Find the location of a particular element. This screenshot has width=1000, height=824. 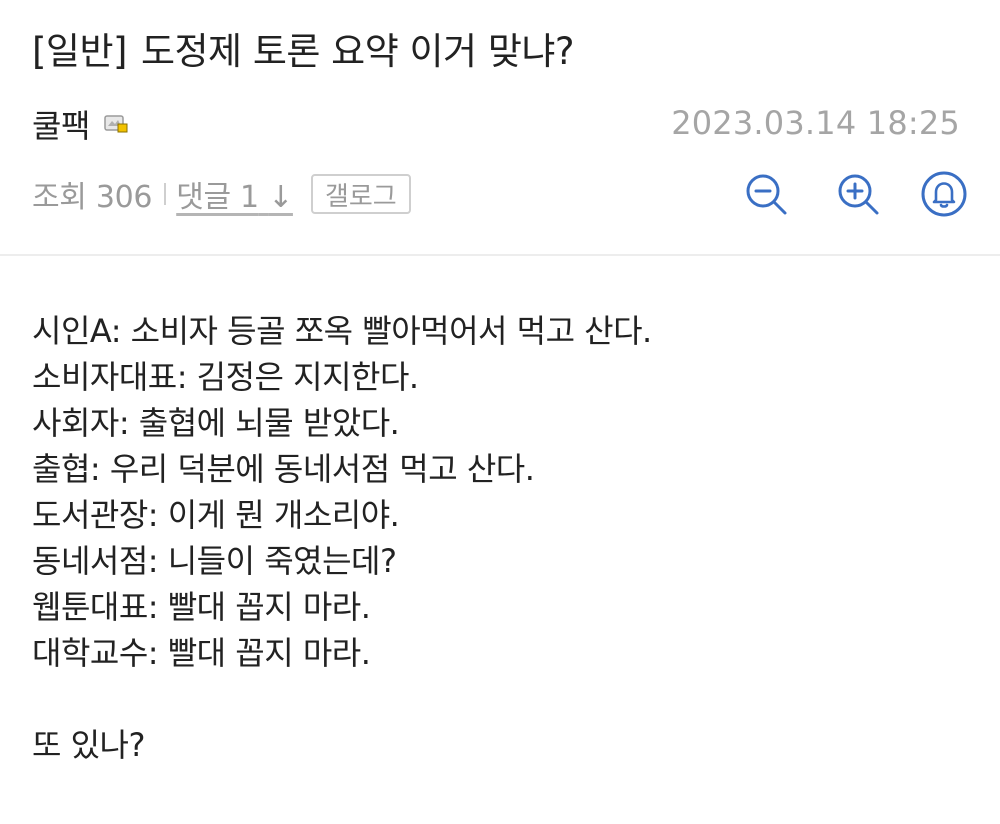

body-line: 소비자대표: 김정은 지지한다. is located at coordinates (225, 377).